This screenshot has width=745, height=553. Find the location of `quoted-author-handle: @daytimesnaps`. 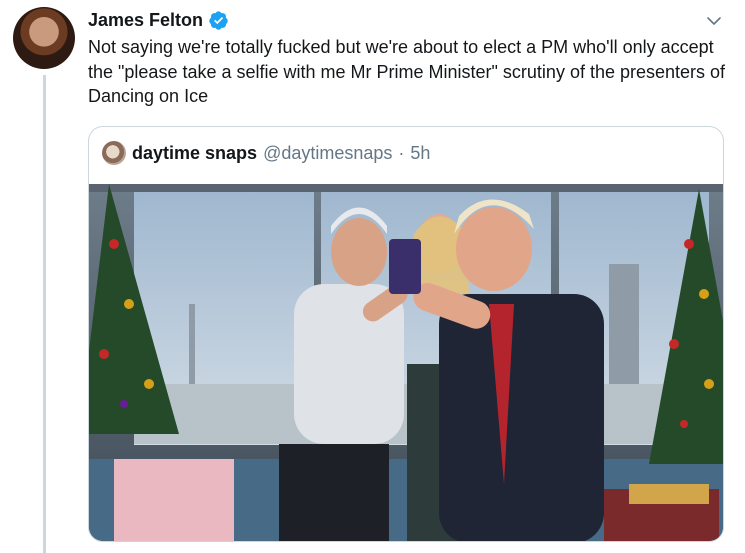

quoted-author-handle: @daytimesnaps is located at coordinates (327, 153).